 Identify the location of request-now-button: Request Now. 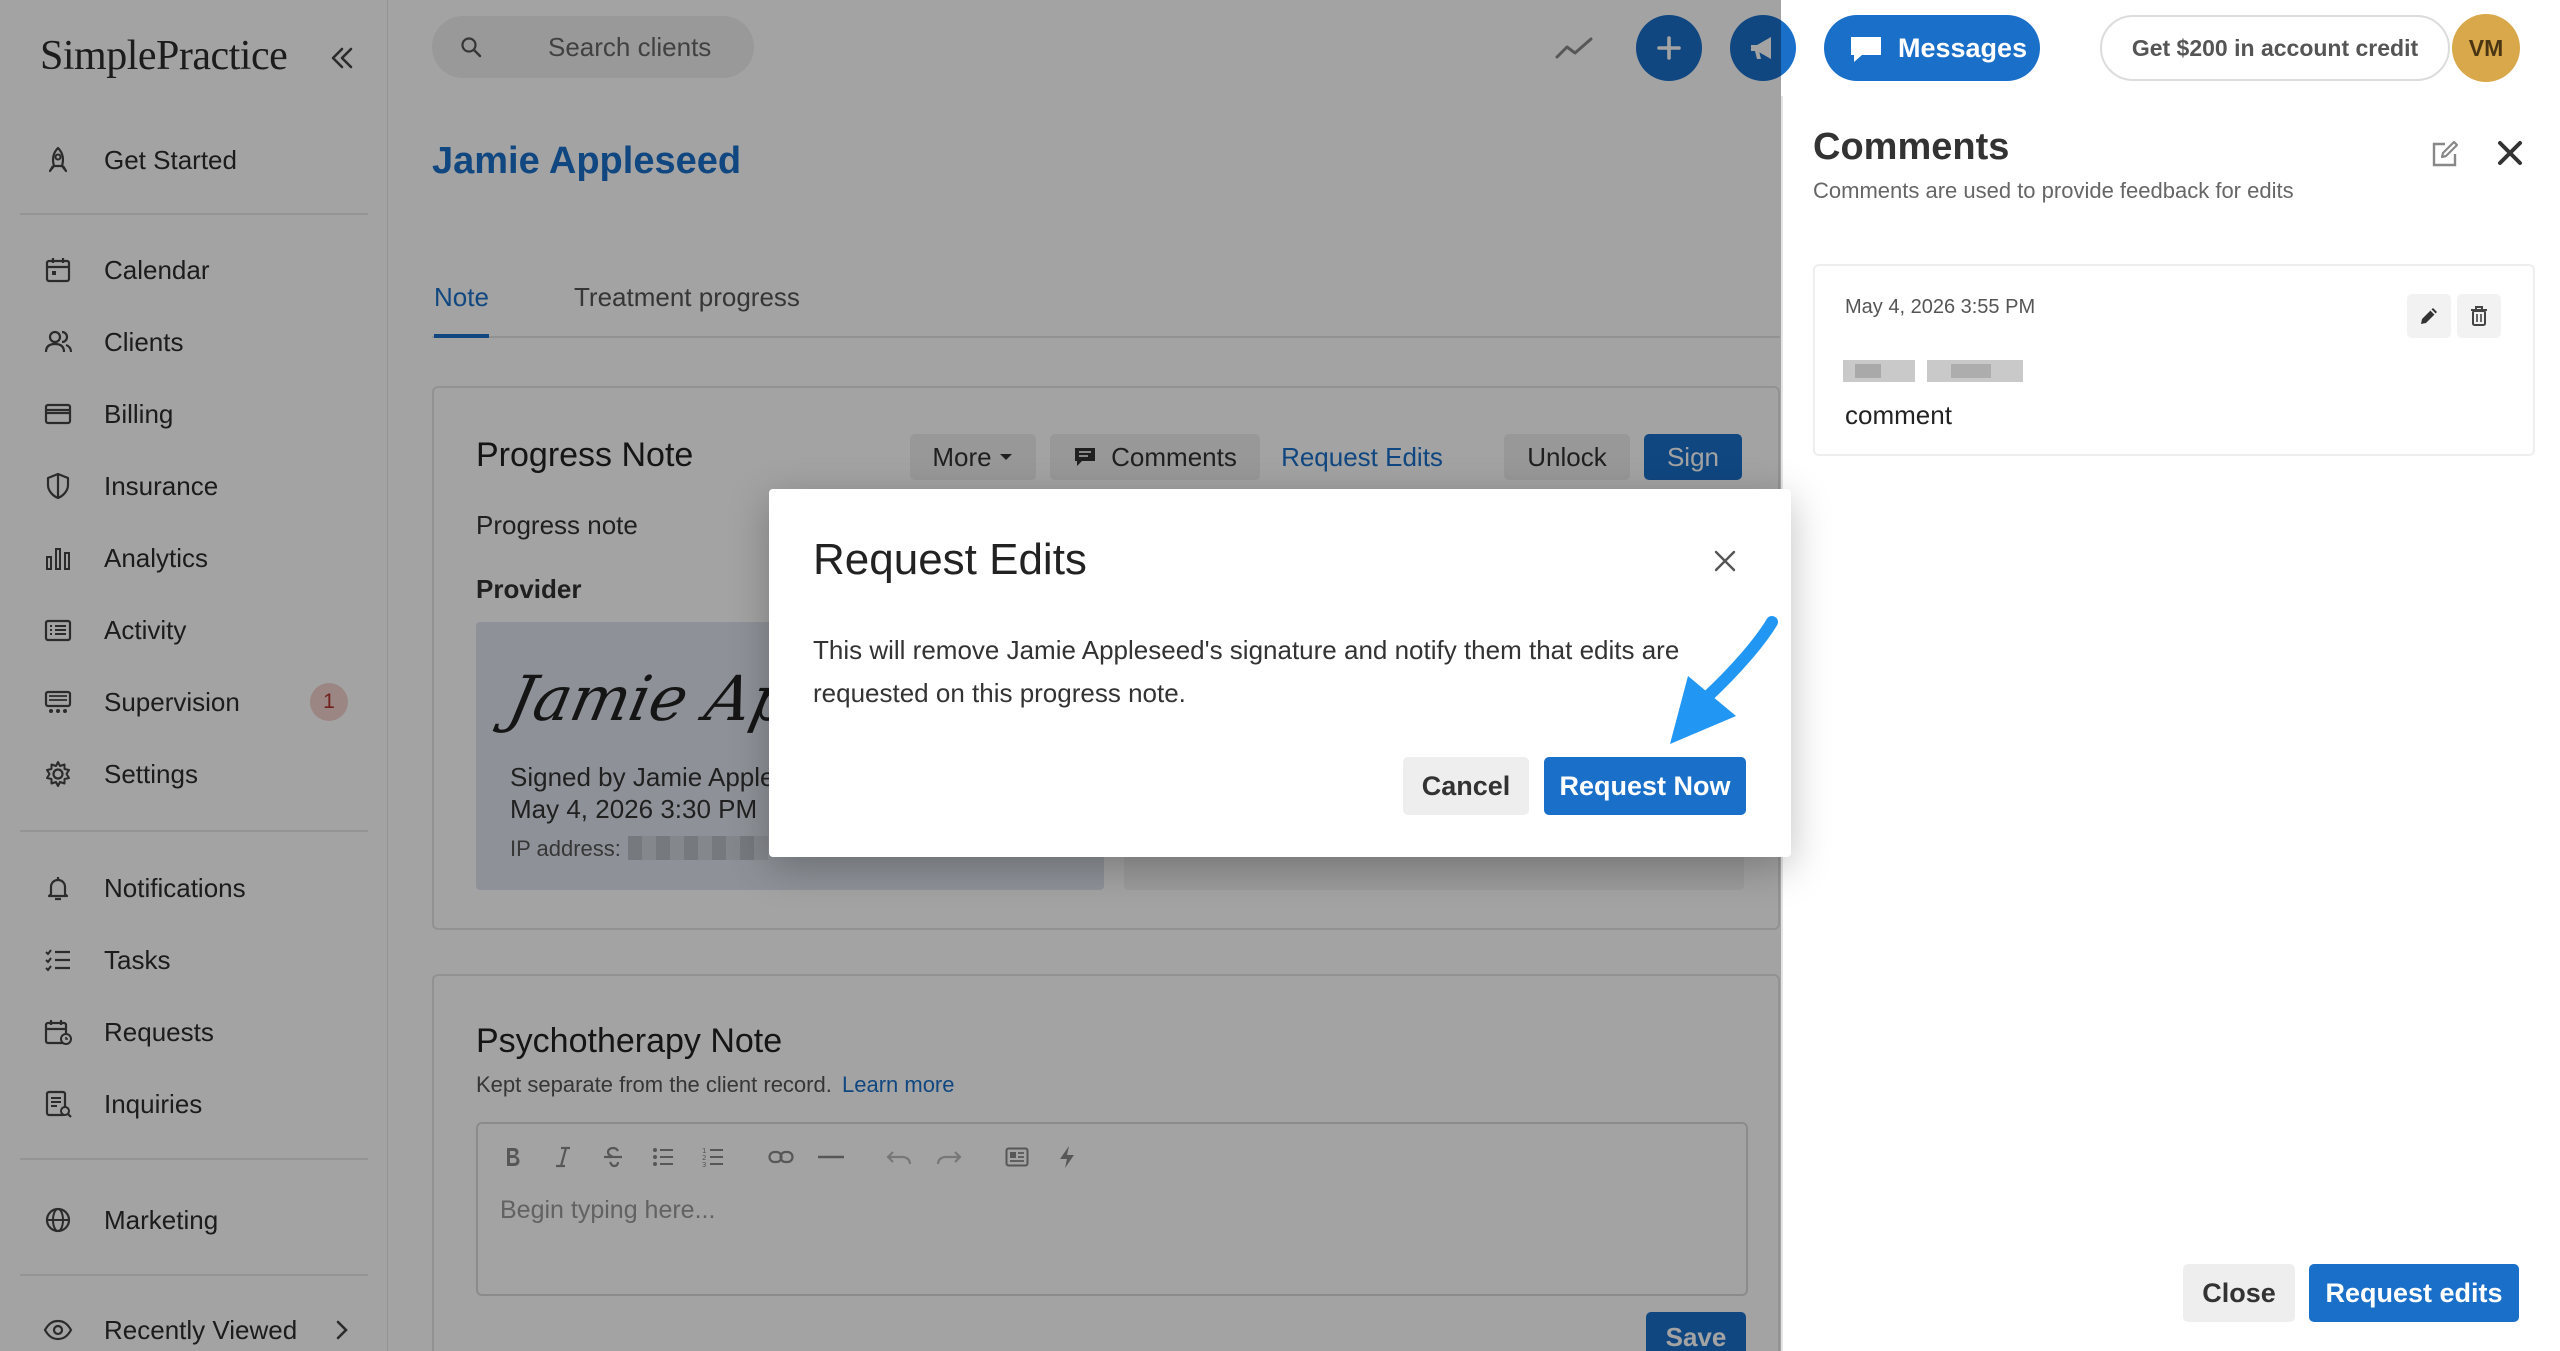
(1645, 786).